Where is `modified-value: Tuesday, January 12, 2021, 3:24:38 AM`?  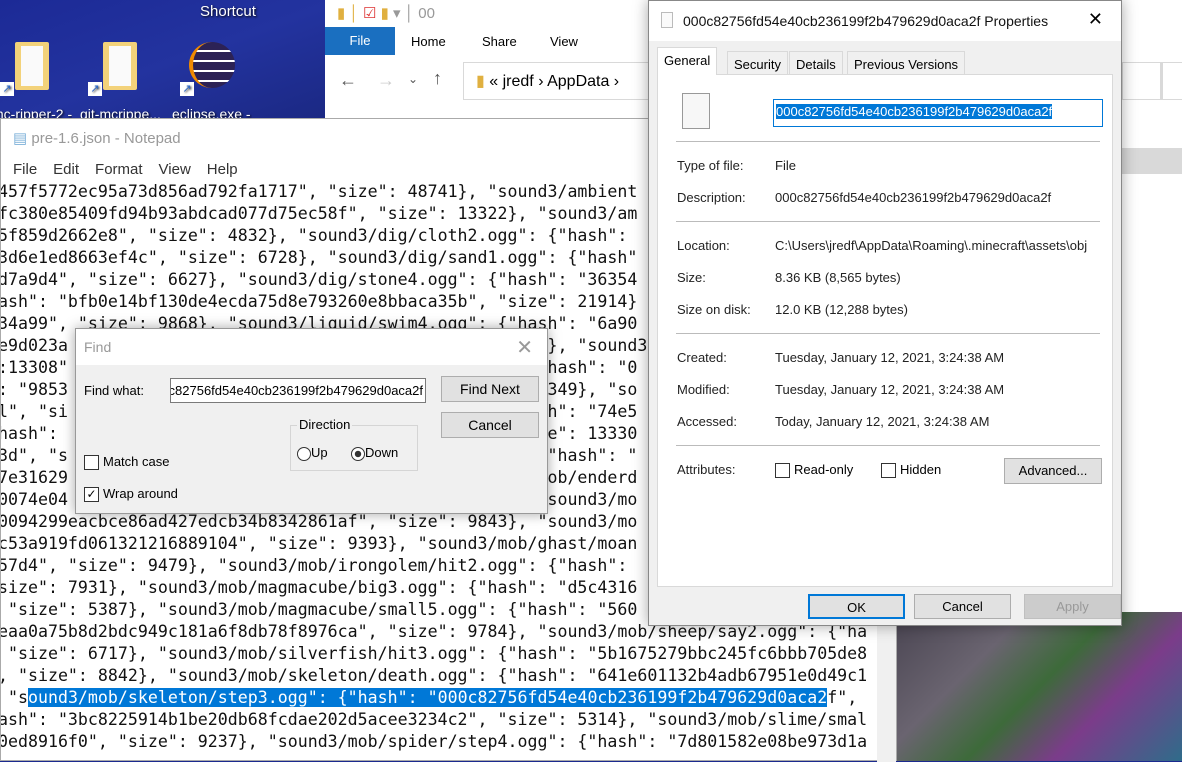
modified-value: Tuesday, January 12, 2021, 3:24:38 AM is located at coordinates (890, 389).